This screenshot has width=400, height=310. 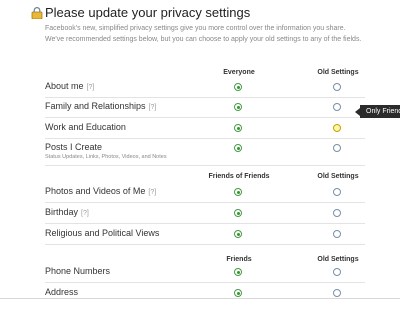 What do you see at coordinates (239, 176) in the screenshot?
I see `column-header-friends-of-friends: Friends of Friends` at bounding box center [239, 176].